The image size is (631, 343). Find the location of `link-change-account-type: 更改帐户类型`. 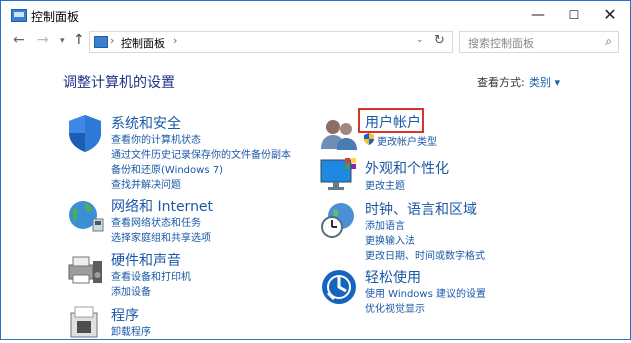

link-change-account-type: 更改帐户类型 is located at coordinates (407, 140).